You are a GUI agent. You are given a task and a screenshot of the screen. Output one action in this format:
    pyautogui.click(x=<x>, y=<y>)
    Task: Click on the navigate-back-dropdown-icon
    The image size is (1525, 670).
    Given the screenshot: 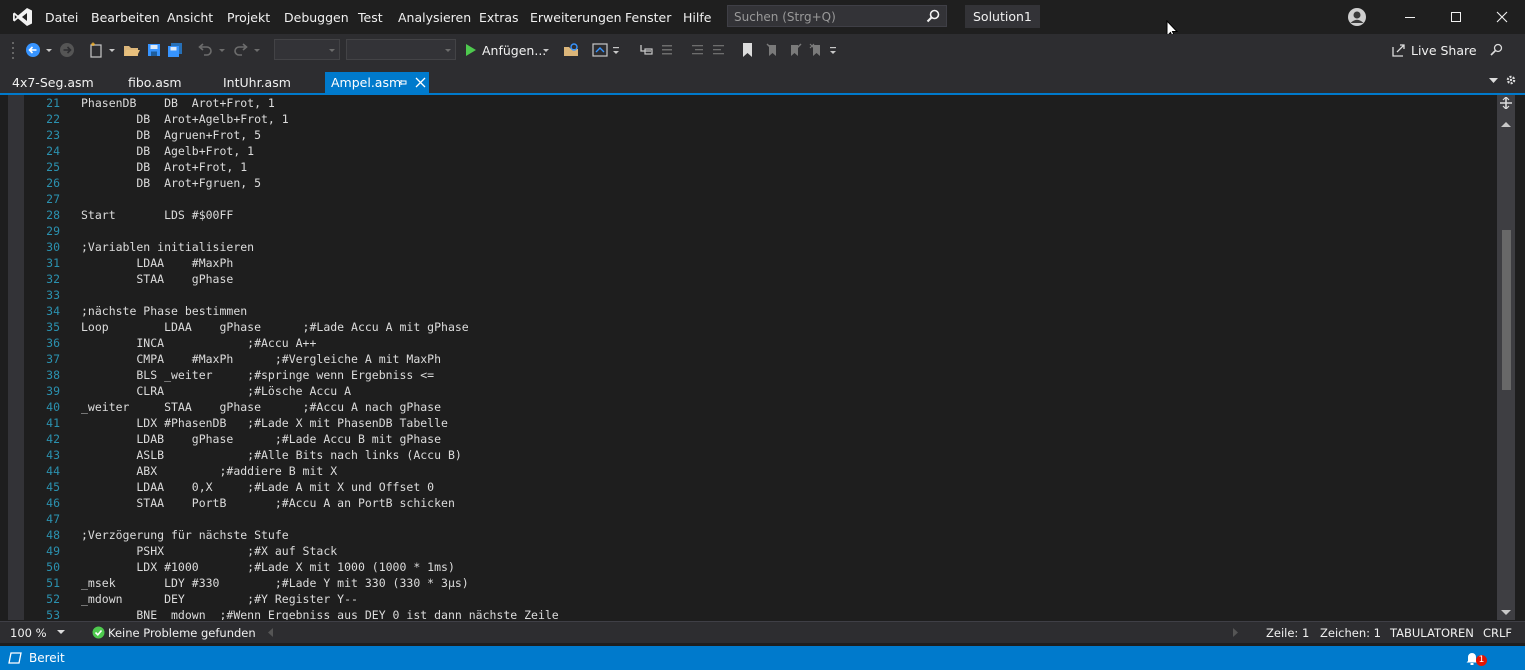 What is the action you would take?
    pyautogui.click(x=49, y=50)
    